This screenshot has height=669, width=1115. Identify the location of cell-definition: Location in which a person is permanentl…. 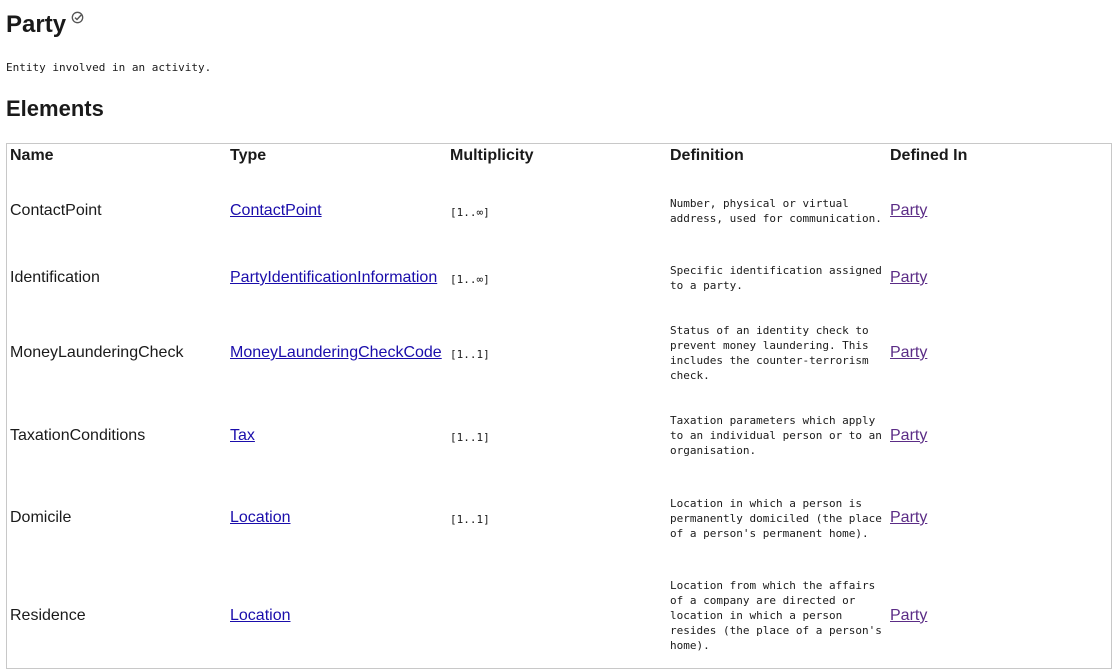
(776, 518).